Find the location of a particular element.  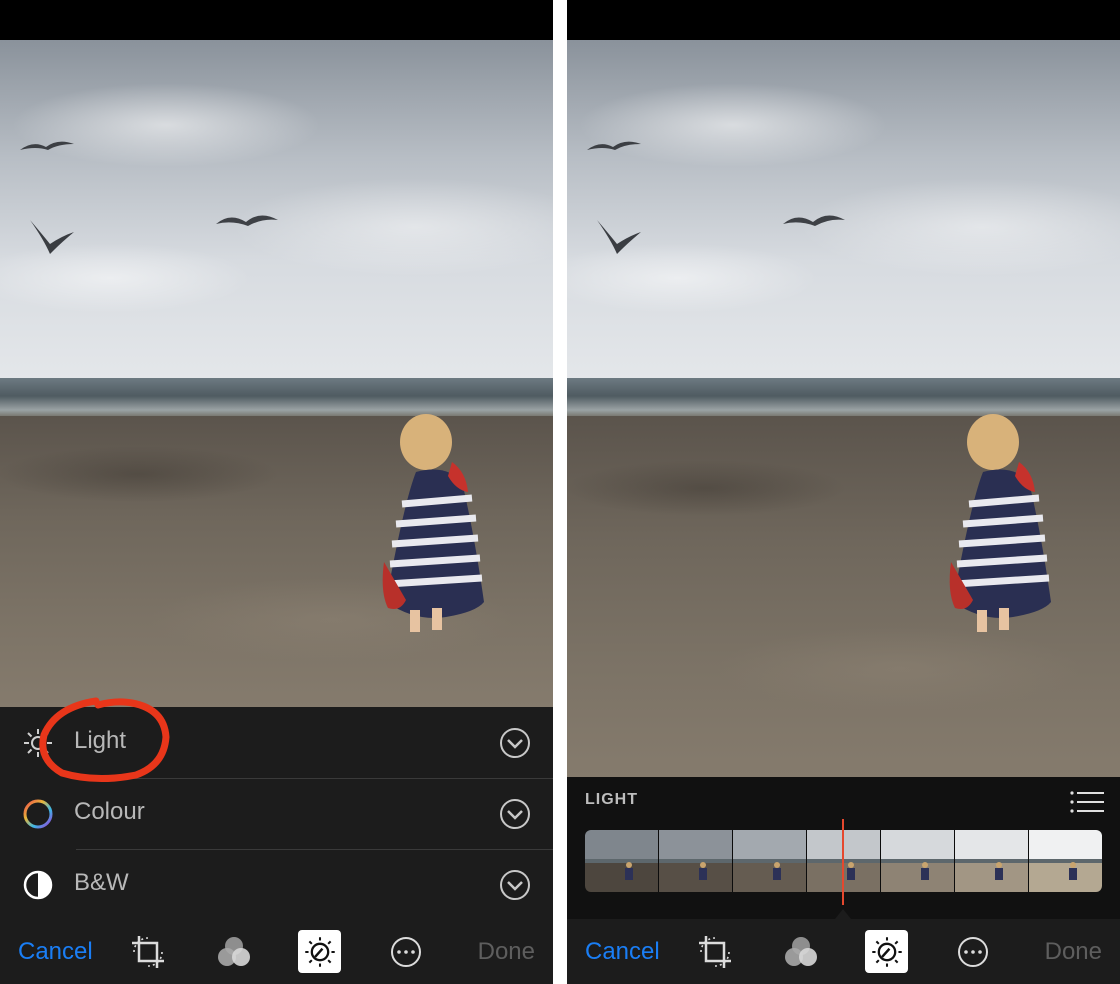

list-icon is located at coordinates (1087, 802).